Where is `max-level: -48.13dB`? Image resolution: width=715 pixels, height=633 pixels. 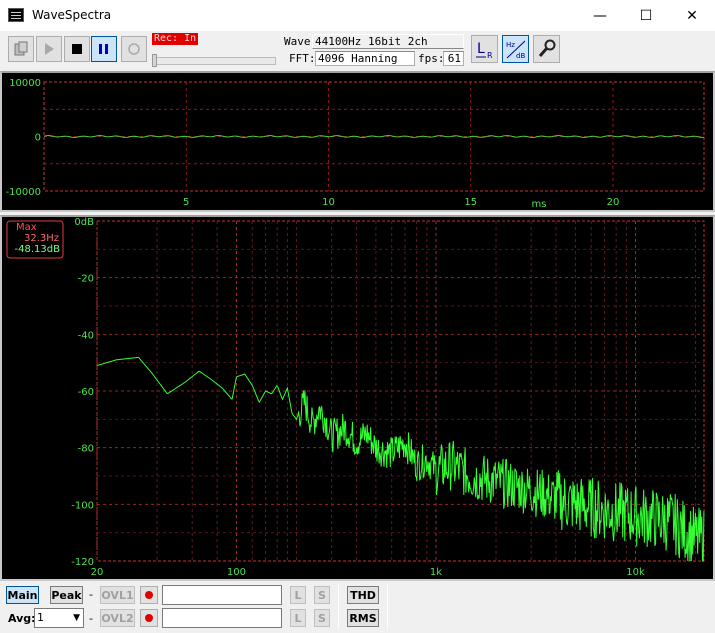
max-level: -48.13dB is located at coordinates (38, 249).